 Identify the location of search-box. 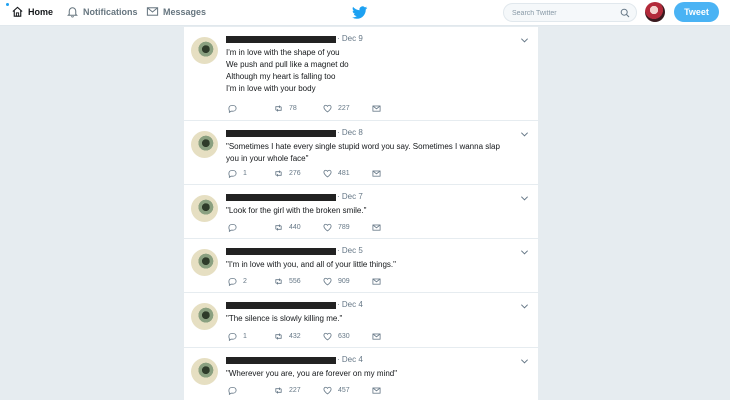
(570, 12).